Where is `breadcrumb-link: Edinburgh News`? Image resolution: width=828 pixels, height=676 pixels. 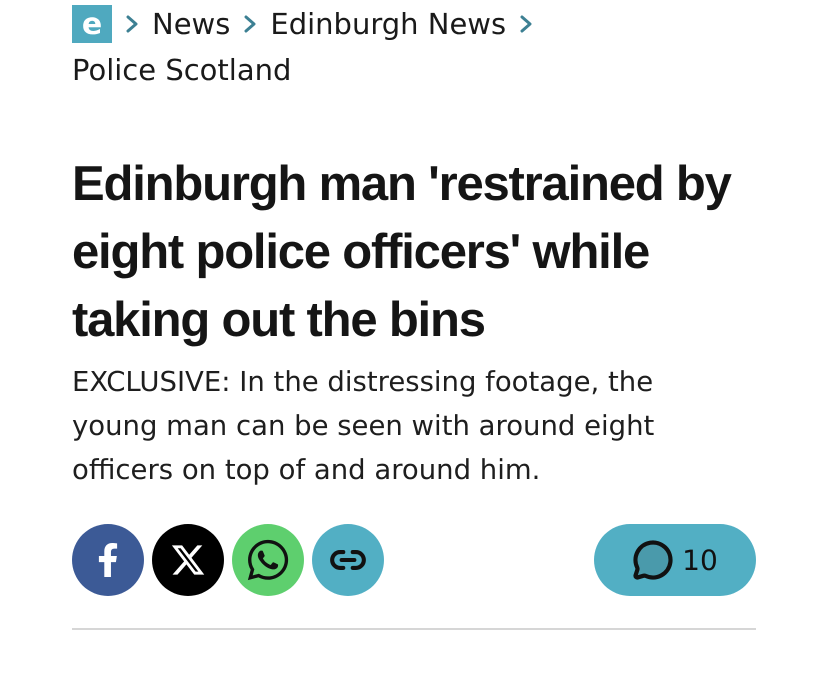 breadcrumb-link: Edinburgh News is located at coordinates (388, 24).